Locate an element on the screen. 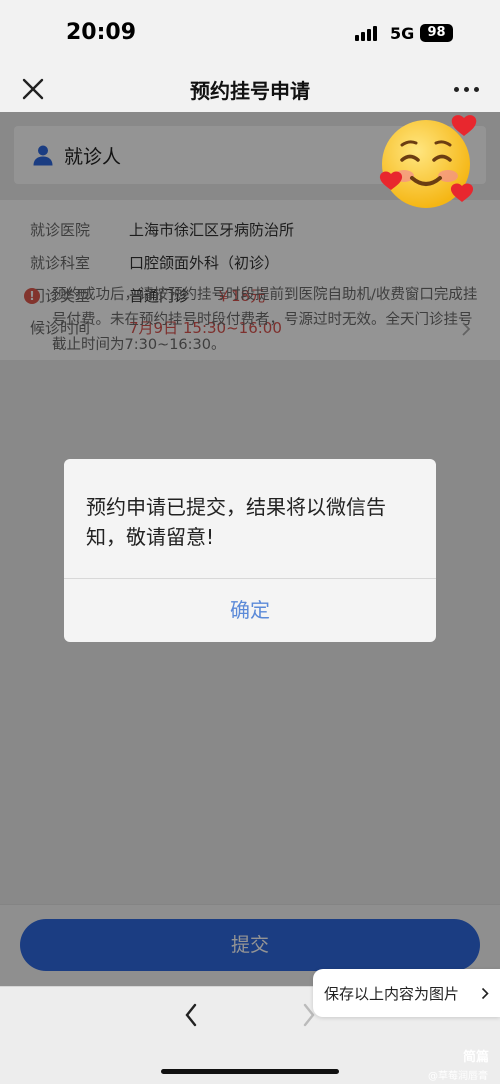 The height and width of the screenshot is (1084, 500). page-title: 预约挂号申请 is located at coordinates (250, 91).